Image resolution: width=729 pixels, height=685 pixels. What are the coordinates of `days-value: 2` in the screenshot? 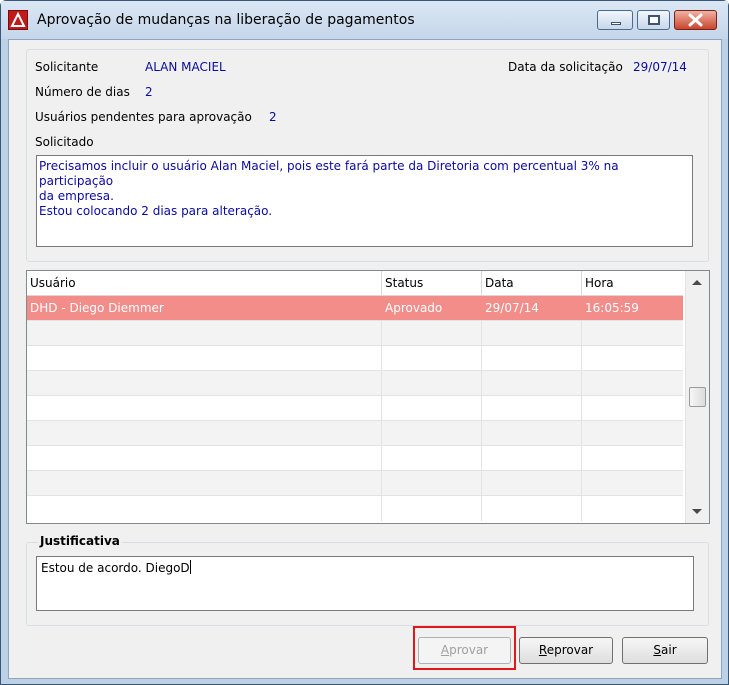 It's located at (149, 92).